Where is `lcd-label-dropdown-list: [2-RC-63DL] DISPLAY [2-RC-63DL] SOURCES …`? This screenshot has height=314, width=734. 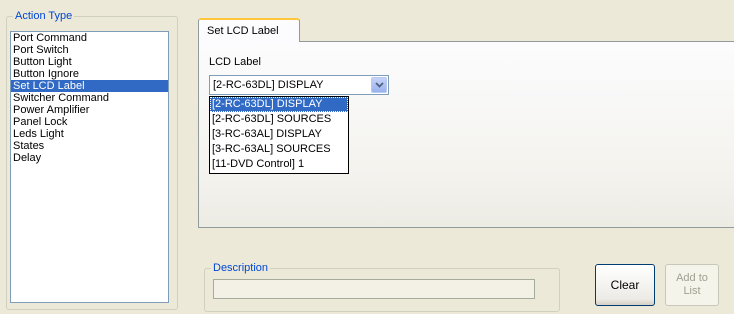
lcd-label-dropdown-list: [2-RC-63DL] DISPLAY [2-RC-63DL] SOURCES … is located at coordinates (279, 135).